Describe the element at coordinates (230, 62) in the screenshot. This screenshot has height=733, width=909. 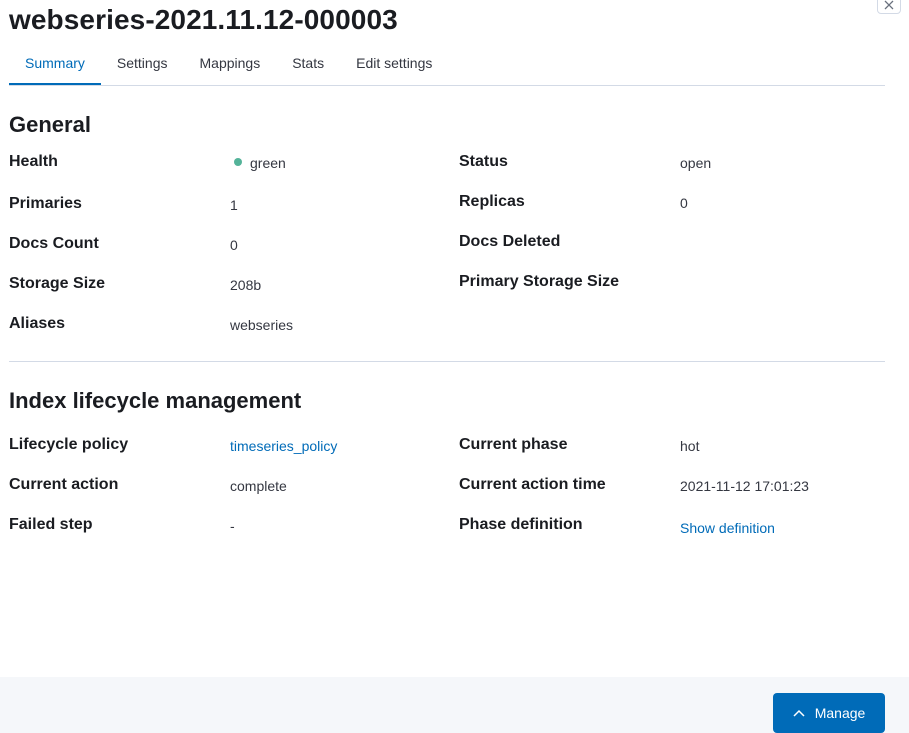
I see `tab-mappings: Mappings` at that location.